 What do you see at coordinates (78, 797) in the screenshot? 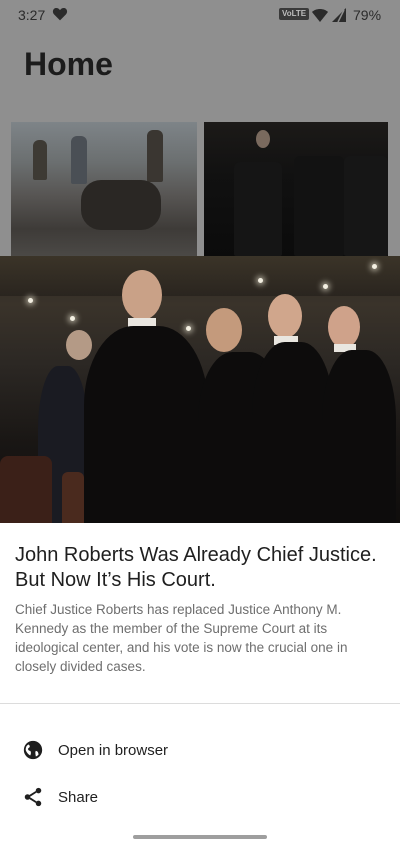
I see `share-label: Share` at bounding box center [78, 797].